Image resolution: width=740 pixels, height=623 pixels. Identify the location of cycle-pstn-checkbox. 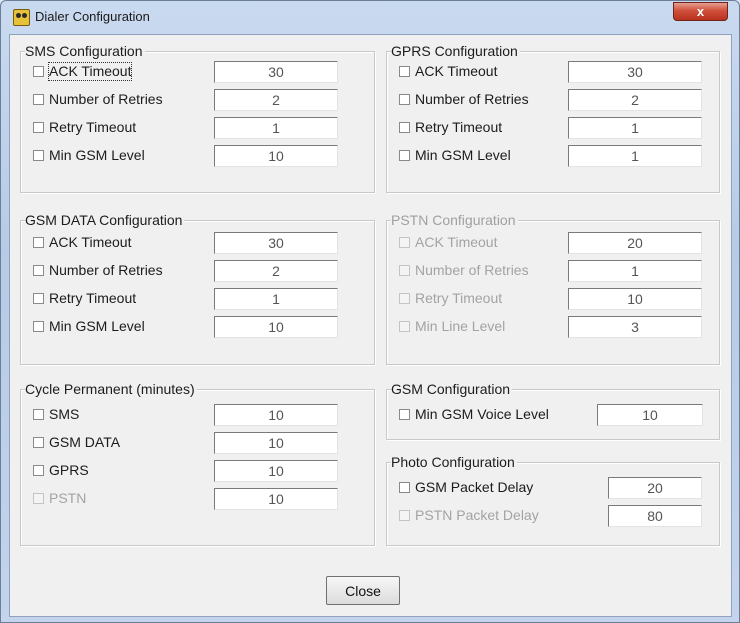
(38, 498).